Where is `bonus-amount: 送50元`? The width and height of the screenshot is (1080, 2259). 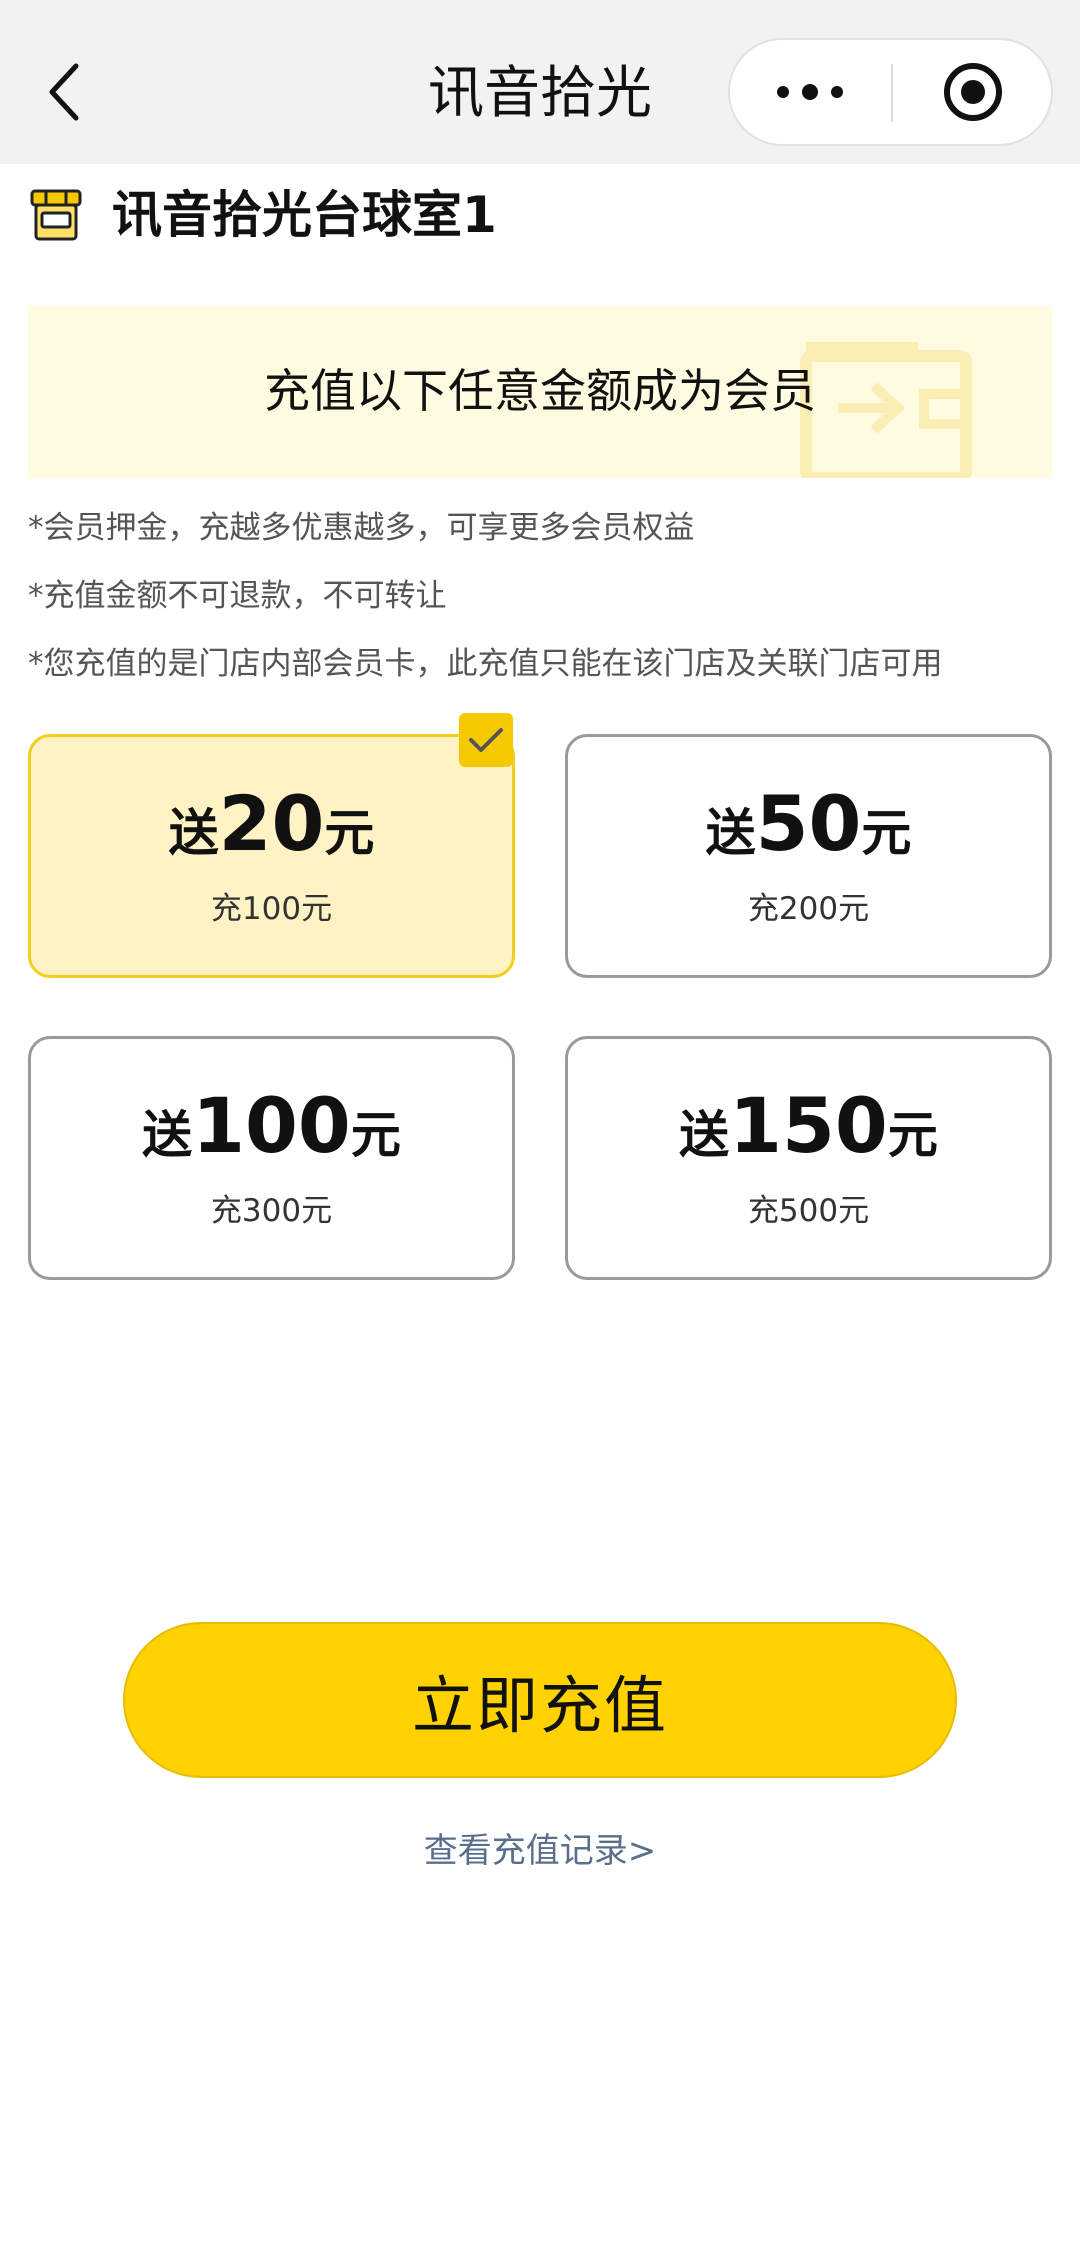
bonus-amount: 送50元 is located at coordinates (808, 823).